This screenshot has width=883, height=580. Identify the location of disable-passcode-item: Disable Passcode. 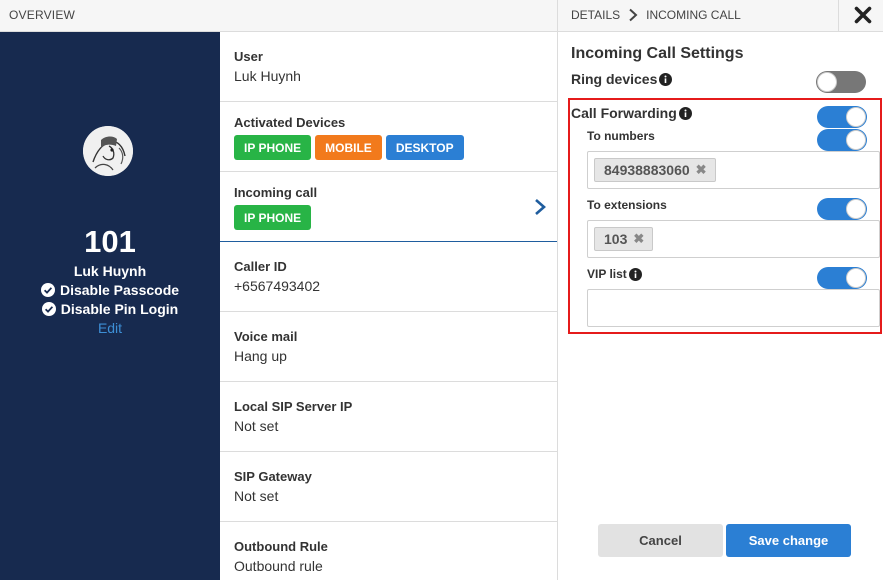
(110, 290).